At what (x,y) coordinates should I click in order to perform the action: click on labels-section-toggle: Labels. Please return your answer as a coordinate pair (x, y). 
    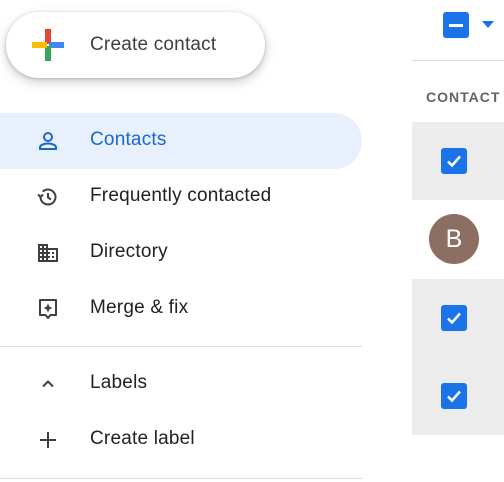
    Looking at the image, I should click on (181, 384).